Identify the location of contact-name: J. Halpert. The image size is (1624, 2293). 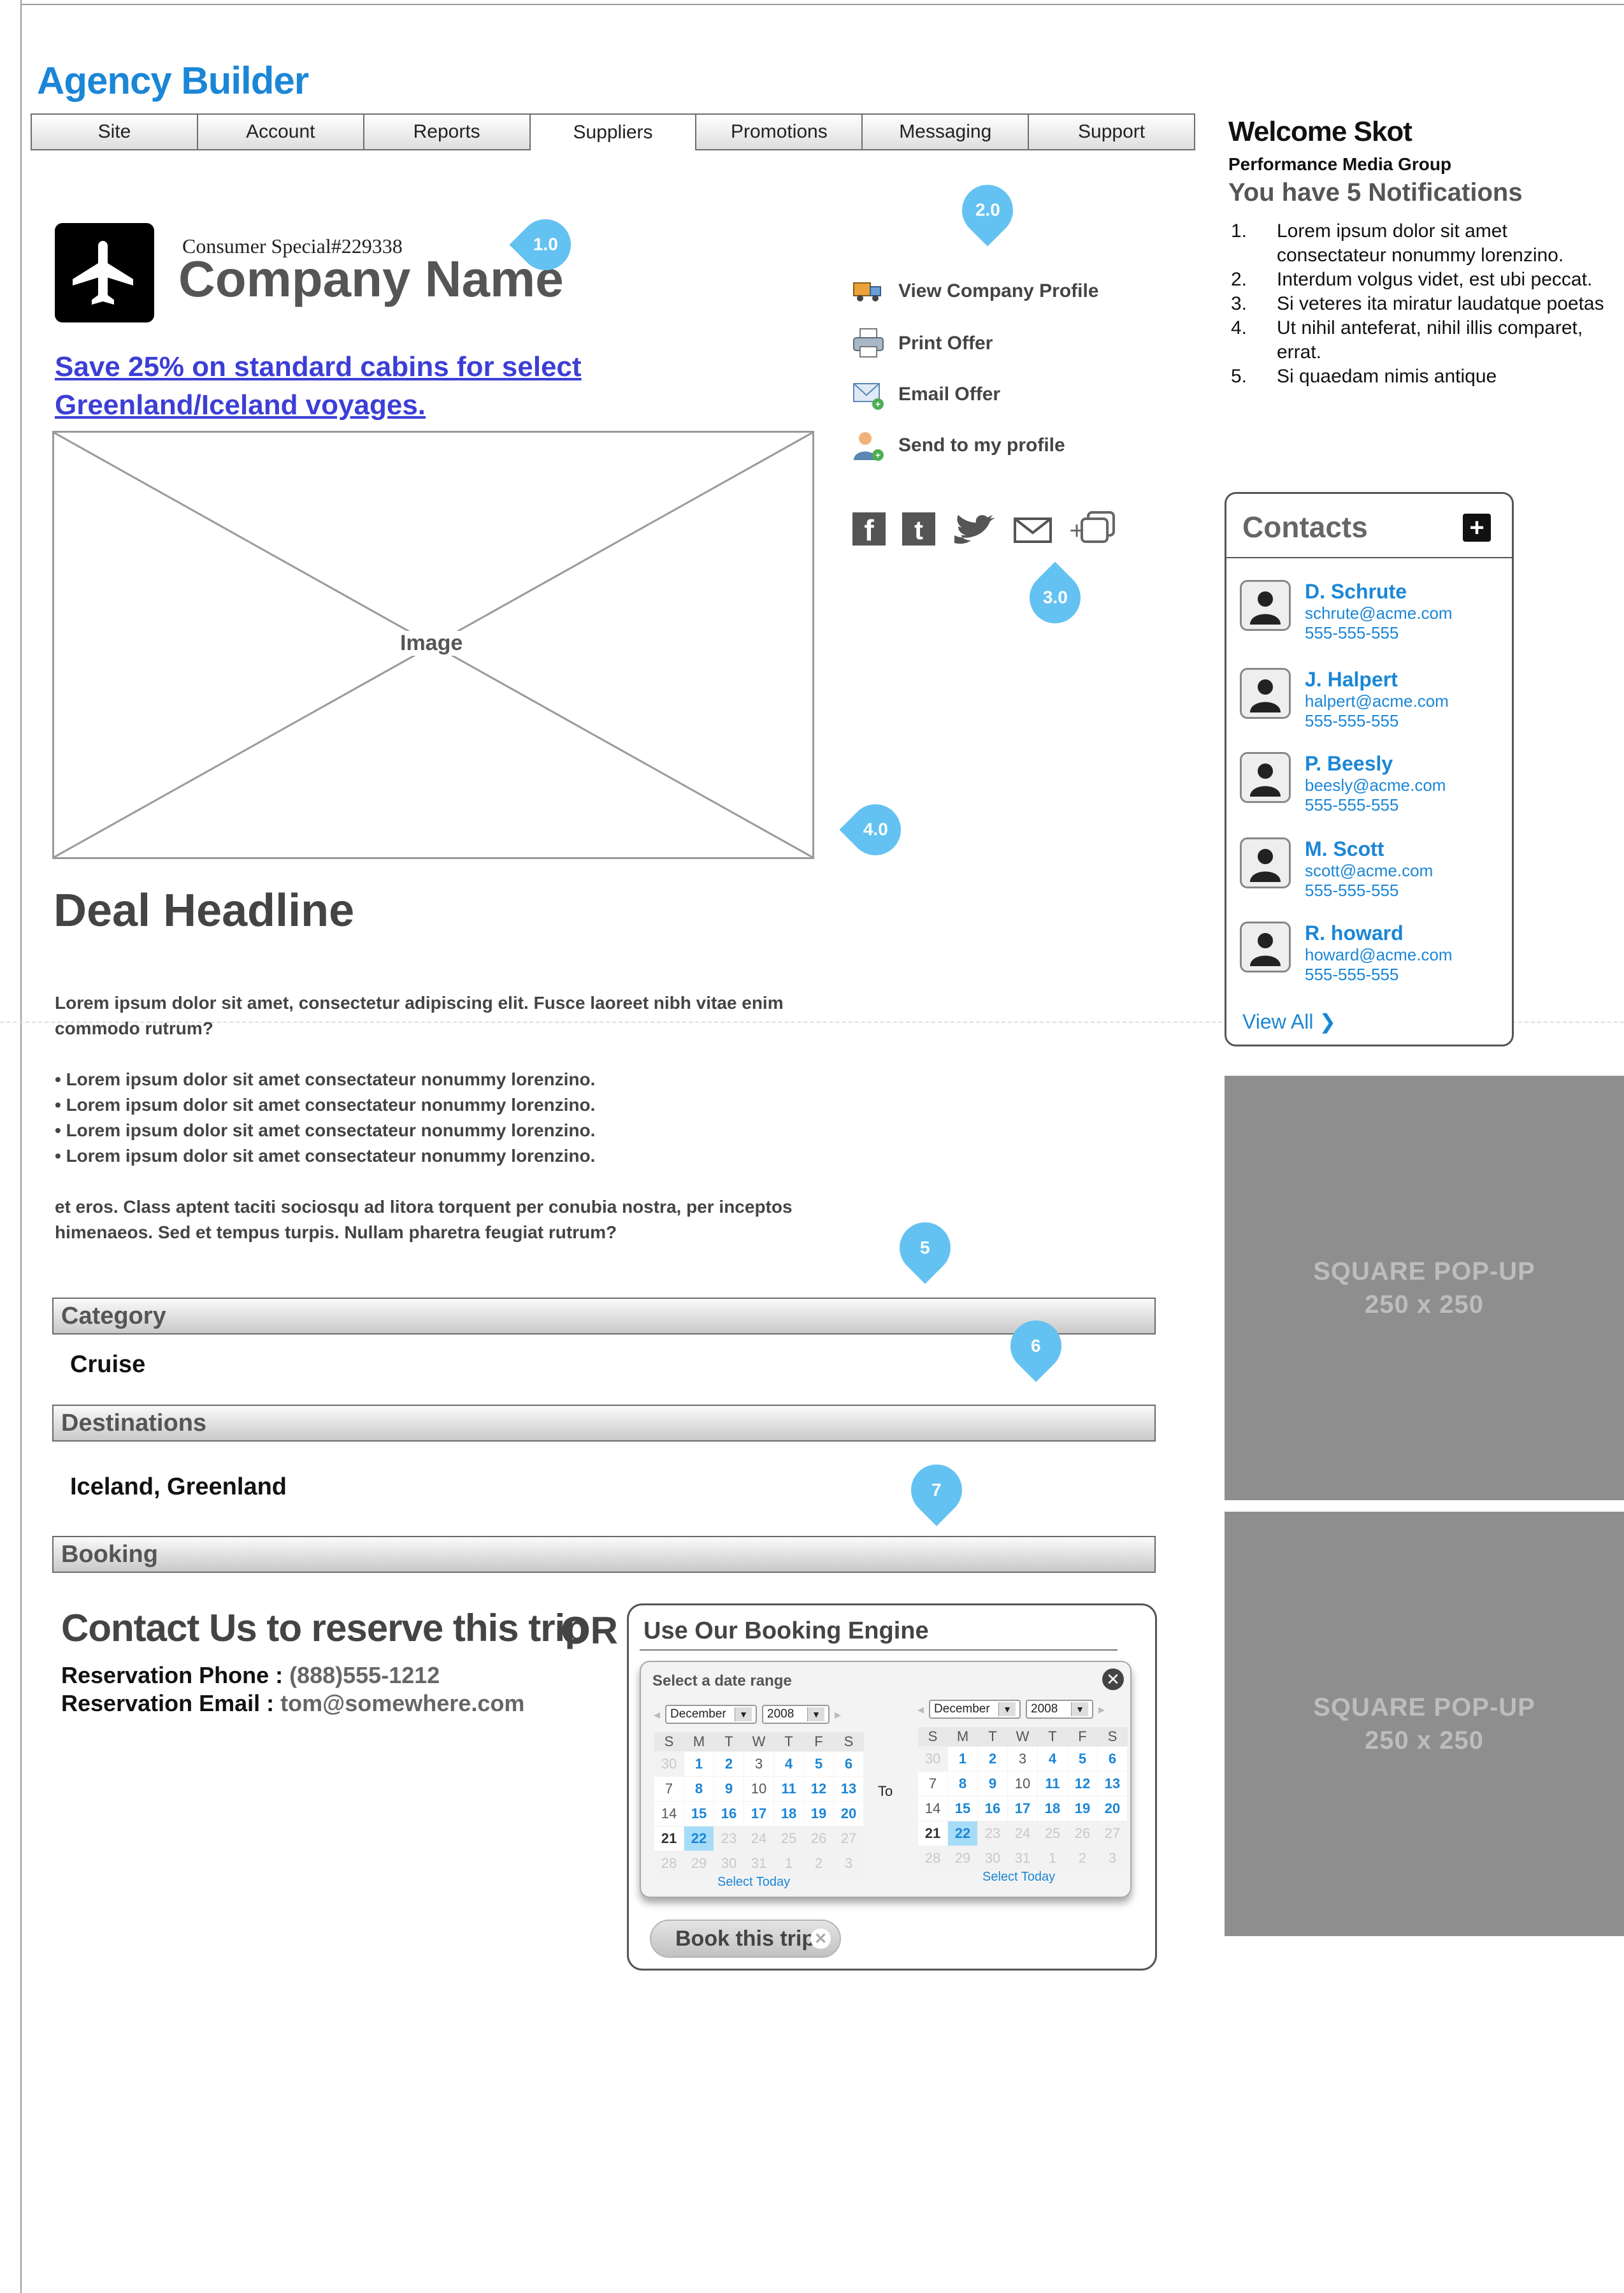
(1377, 679).